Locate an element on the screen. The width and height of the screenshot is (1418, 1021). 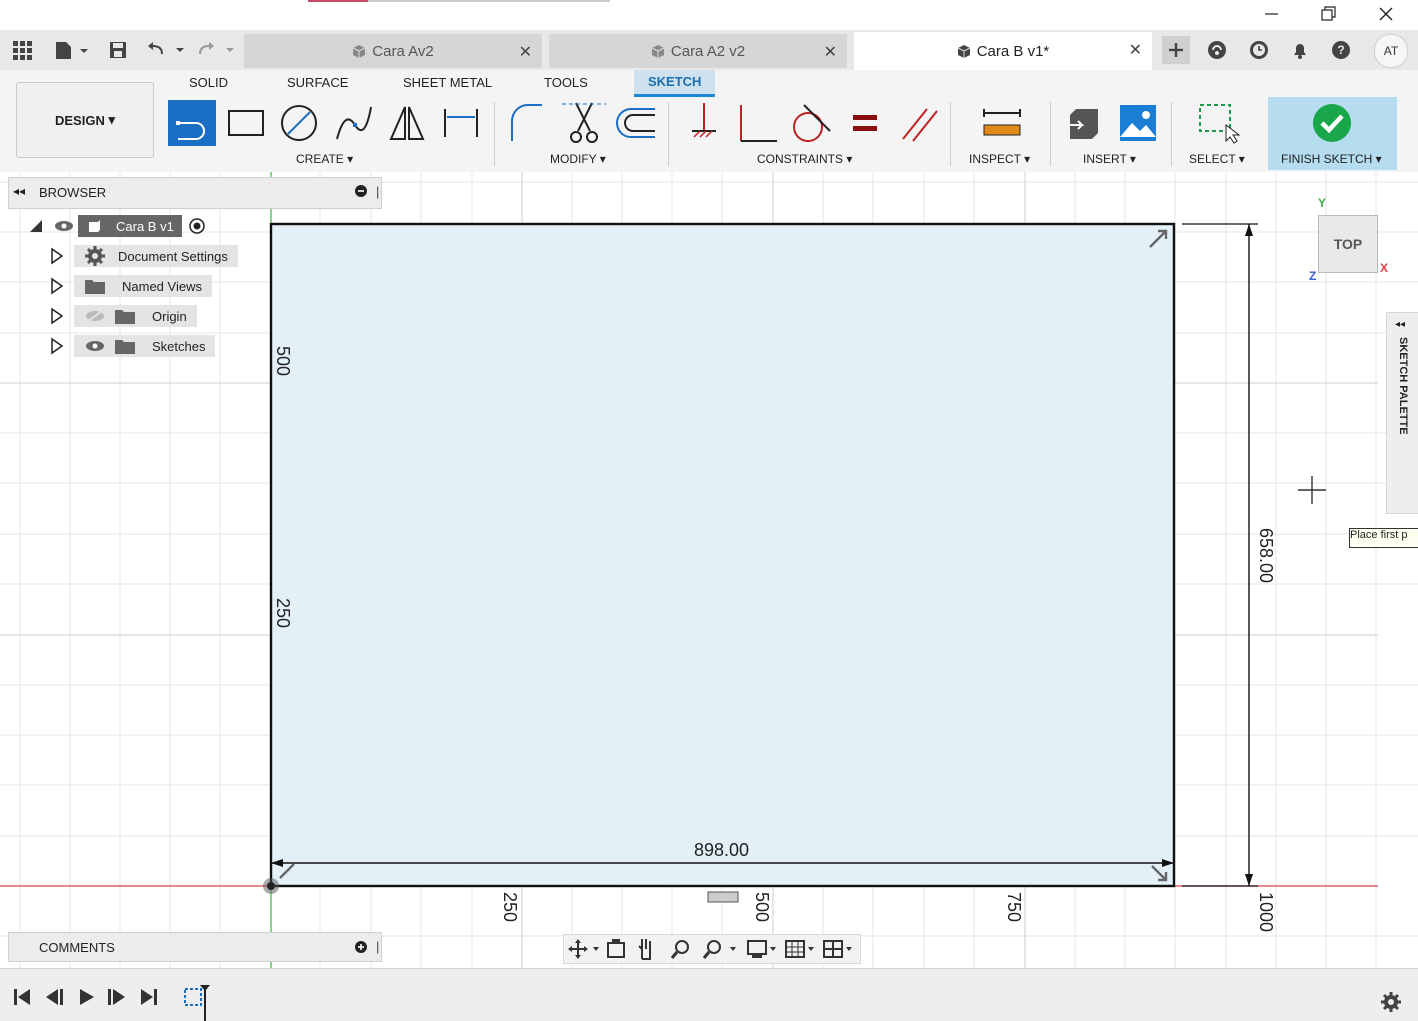
job-status-icon is located at coordinates (1259, 50).